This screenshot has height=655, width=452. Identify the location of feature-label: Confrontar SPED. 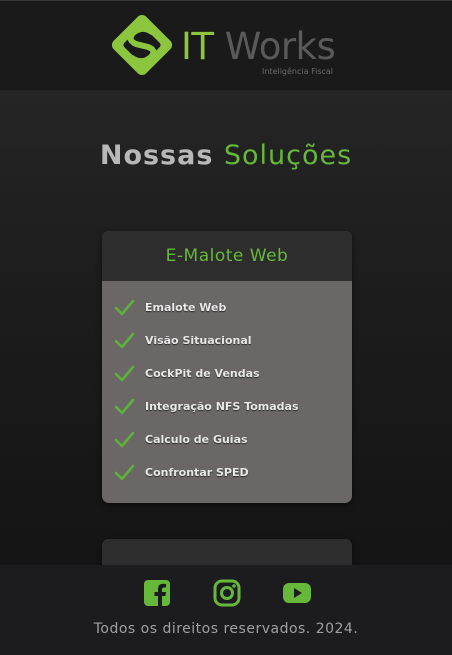
(197, 472).